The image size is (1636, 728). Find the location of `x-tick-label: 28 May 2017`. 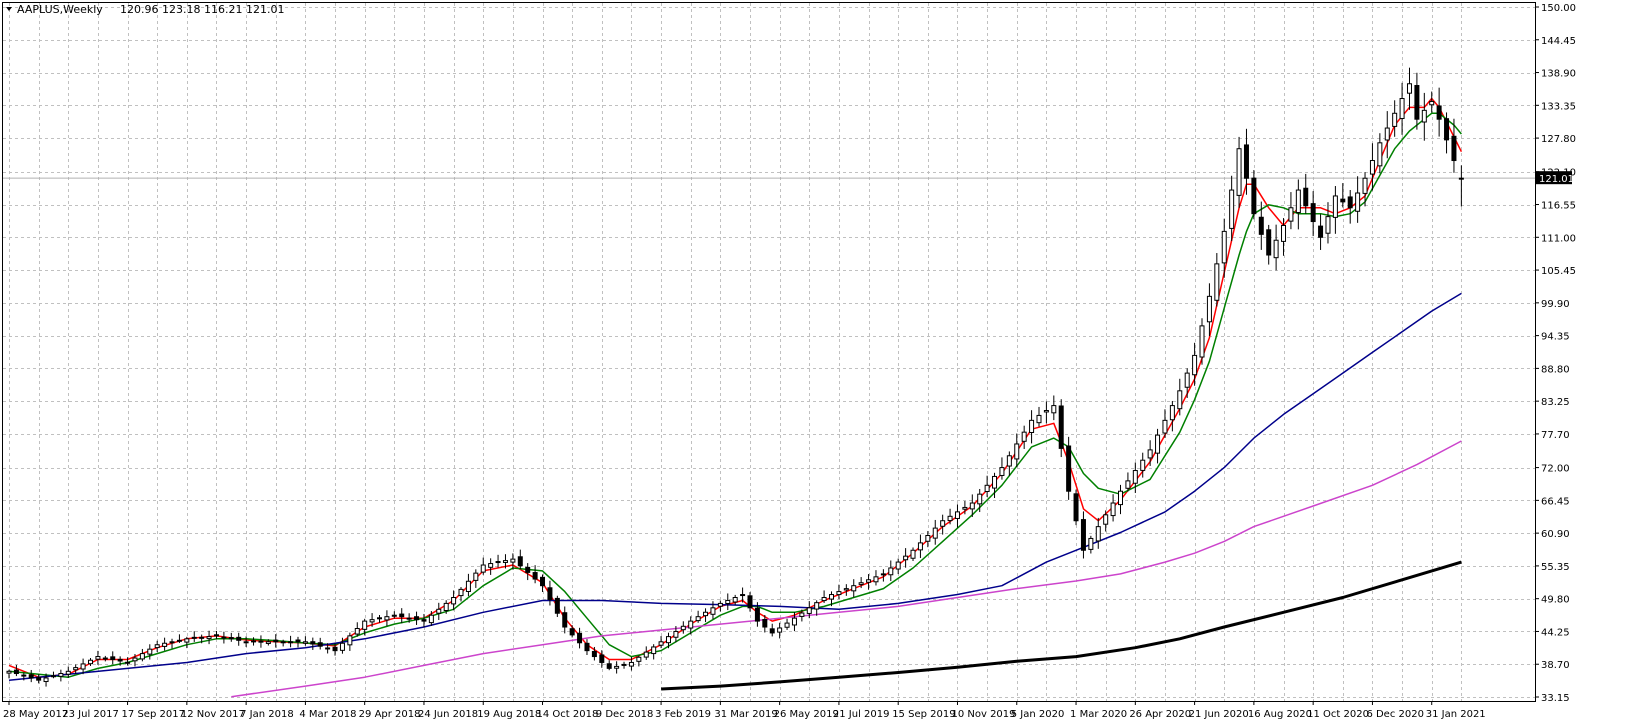

x-tick-label: 28 May 2017 is located at coordinates (35, 714).